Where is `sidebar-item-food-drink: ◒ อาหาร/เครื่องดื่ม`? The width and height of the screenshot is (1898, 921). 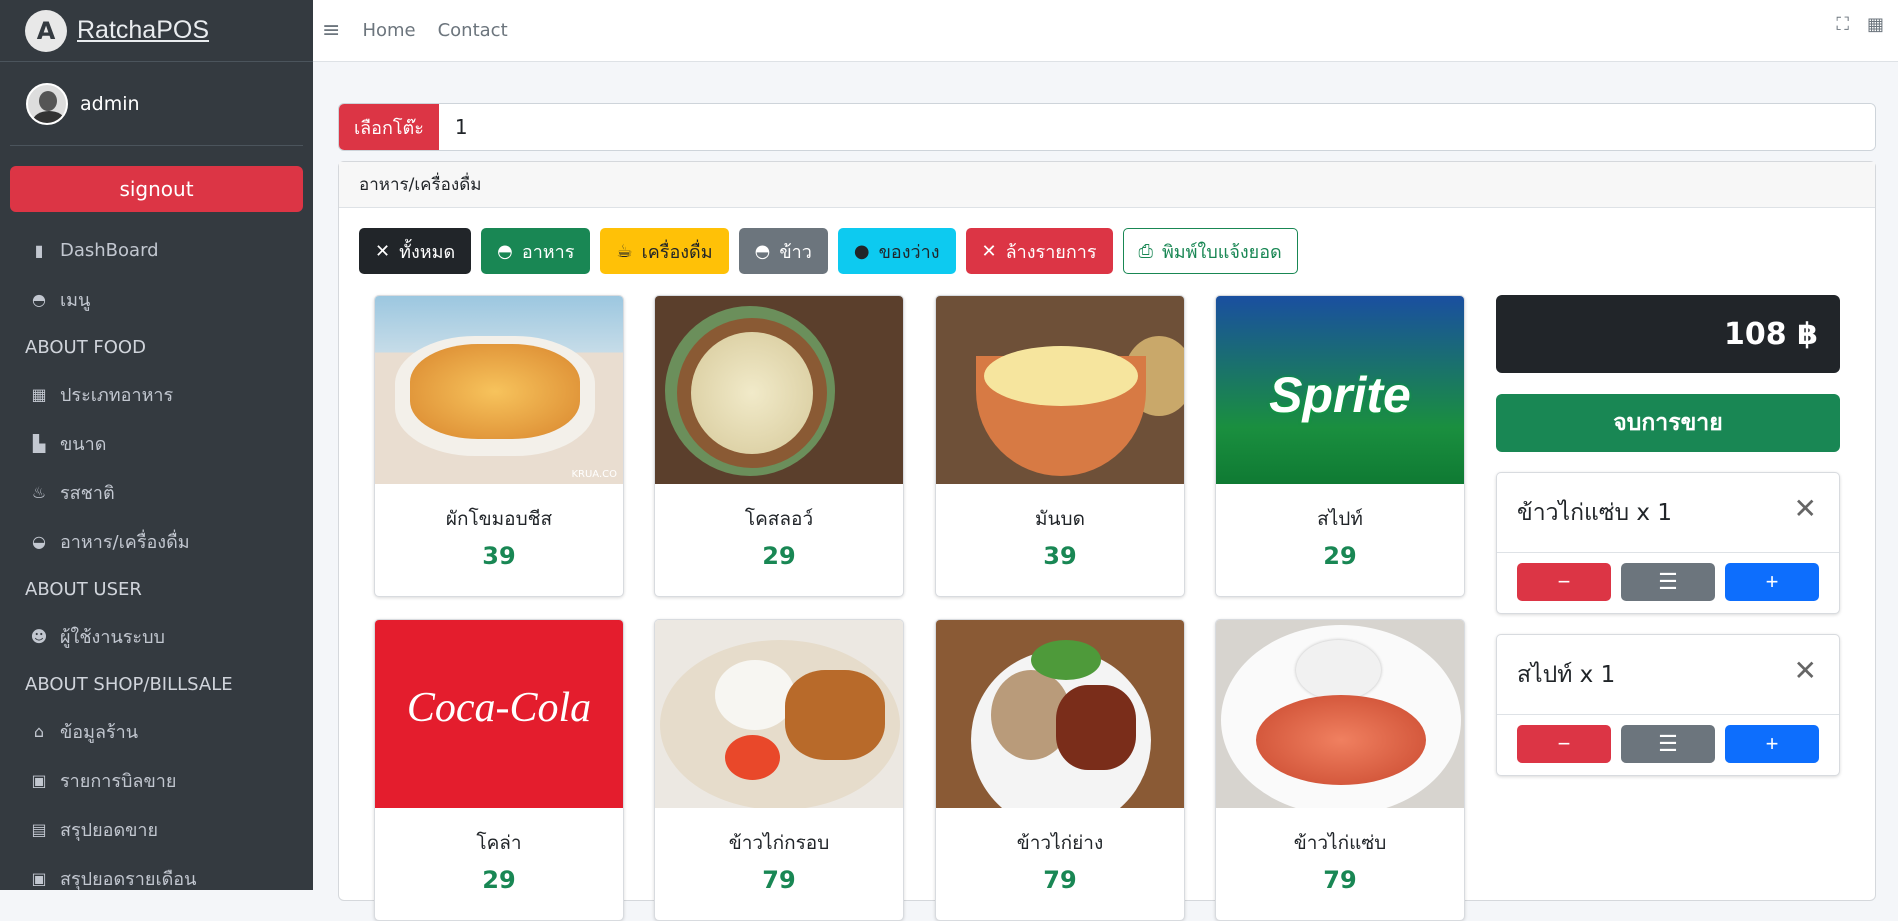
sidebar-item-food-drink: ◒ อาหาร/เครื่องดื่ม is located at coordinates (156, 541).